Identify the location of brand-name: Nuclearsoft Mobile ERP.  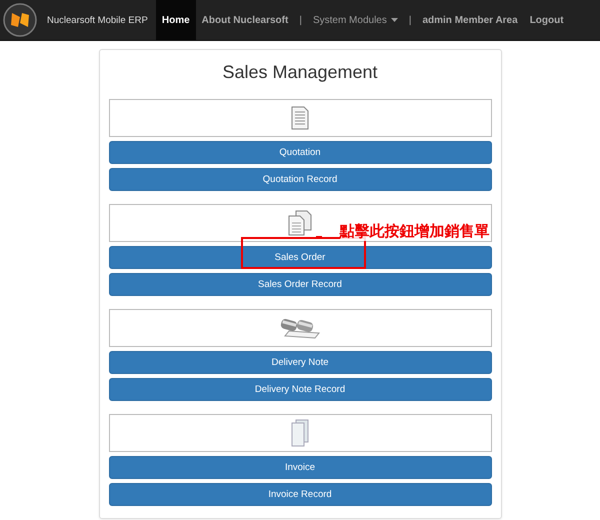
(99, 20).